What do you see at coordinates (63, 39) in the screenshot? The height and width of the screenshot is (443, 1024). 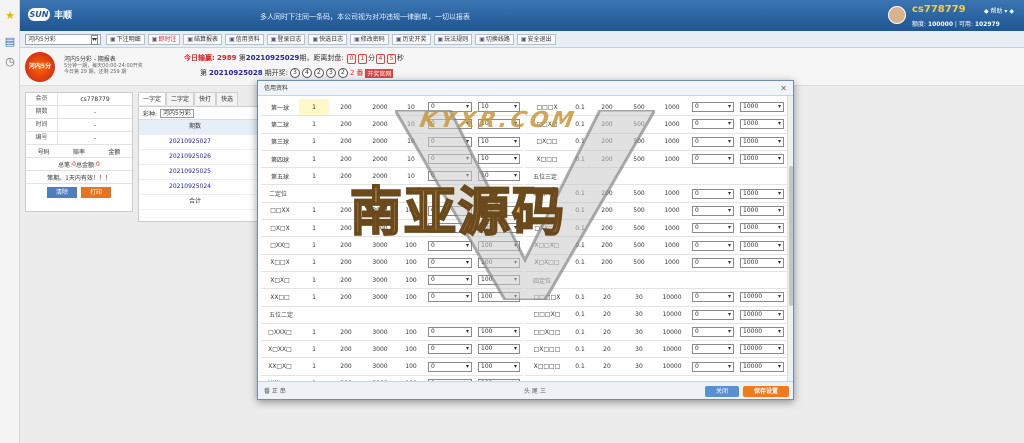 I see `lottery-select: 河内5分彩 ▾` at bounding box center [63, 39].